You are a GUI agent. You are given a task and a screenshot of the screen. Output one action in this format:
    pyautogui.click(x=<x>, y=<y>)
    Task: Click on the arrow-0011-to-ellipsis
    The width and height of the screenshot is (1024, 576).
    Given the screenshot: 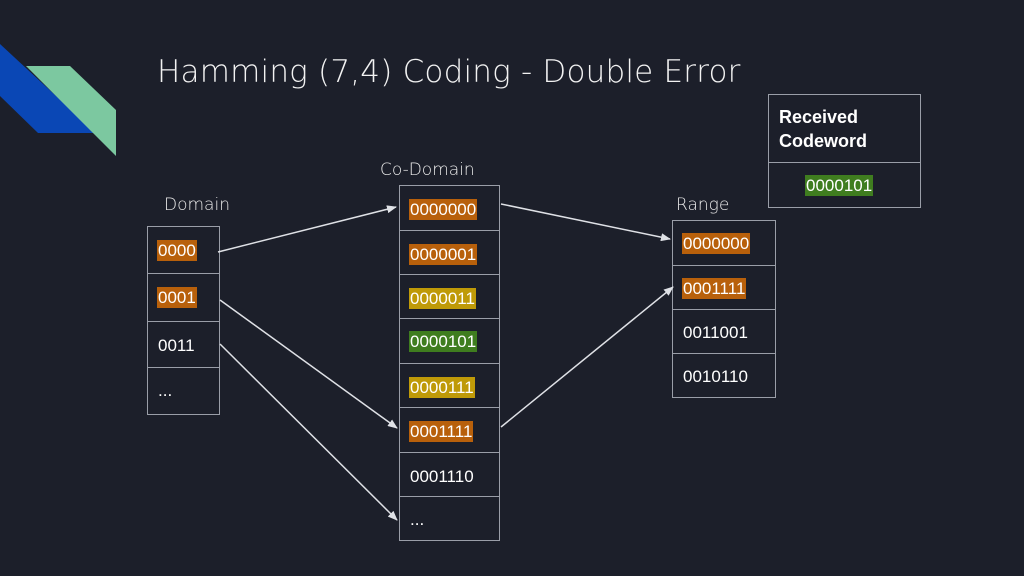 What is the action you would take?
    pyautogui.click(x=308, y=432)
    